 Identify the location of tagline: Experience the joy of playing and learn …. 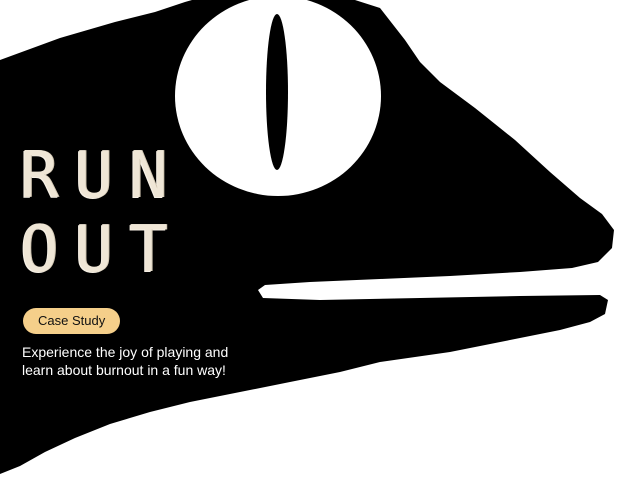
(152, 361).